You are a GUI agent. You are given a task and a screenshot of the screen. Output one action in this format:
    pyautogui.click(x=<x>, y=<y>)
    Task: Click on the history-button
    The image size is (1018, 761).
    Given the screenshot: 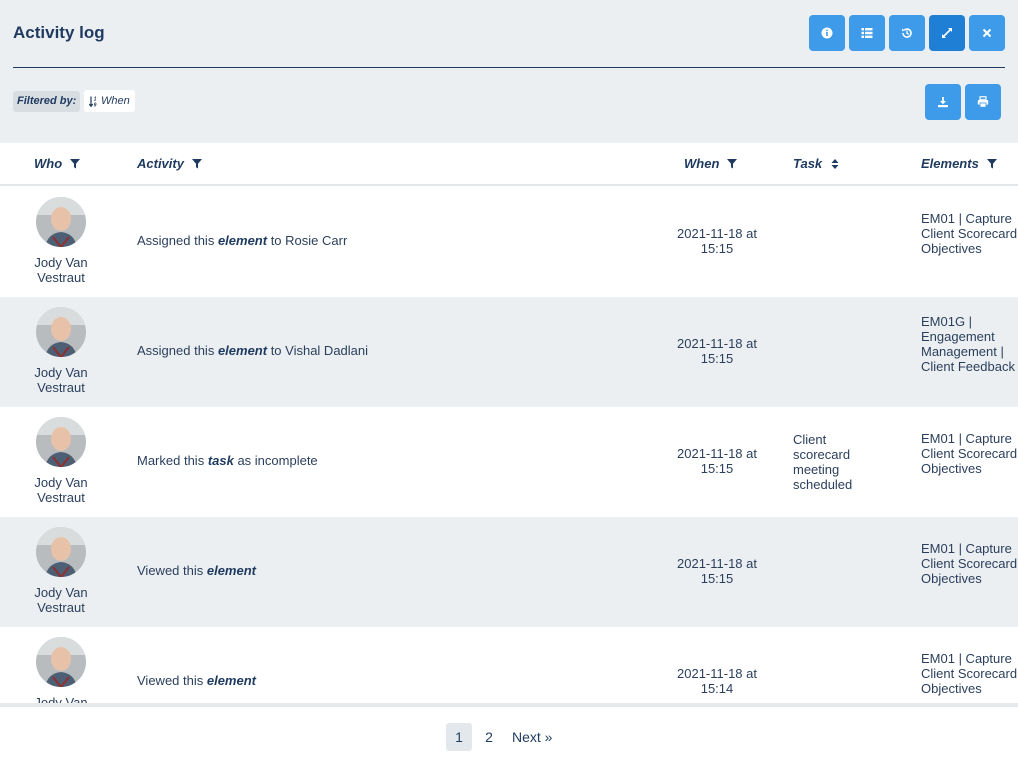 What is the action you would take?
    pyautogui.click(x=907, y=33)
    